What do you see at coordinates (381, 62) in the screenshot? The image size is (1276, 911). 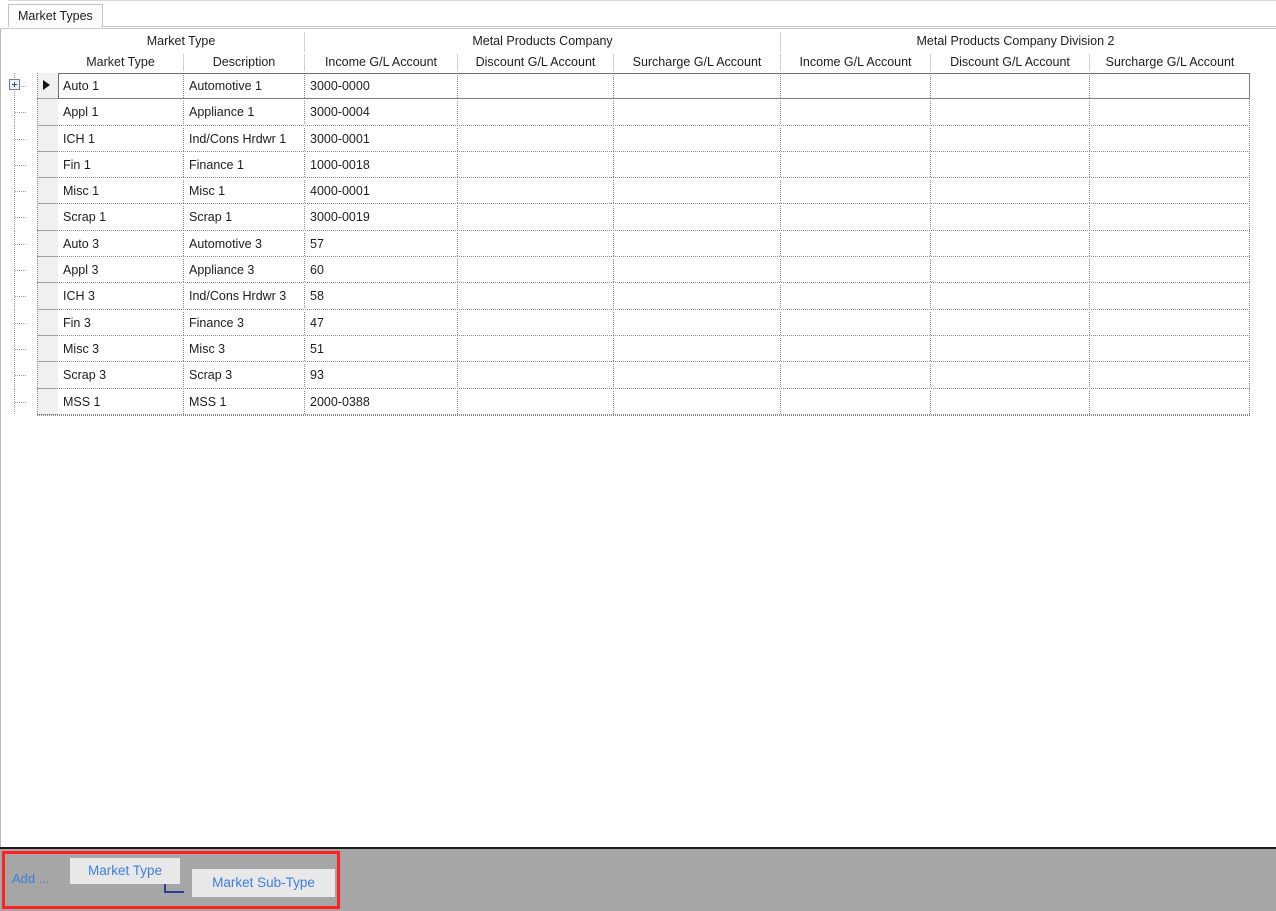 I see `column-header-income-gl-account: Income G/L Account` at bounding box center [381, 62].